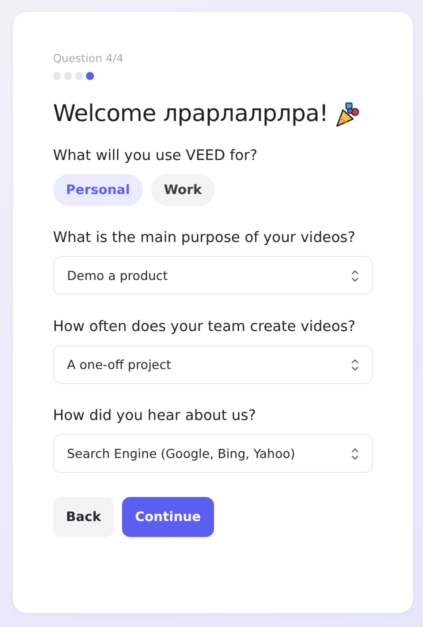 The image size is (423, 627). Describe the element at coordinates (88, 58) in the screenshot. I see `step-label: Question 4/4` at that location.